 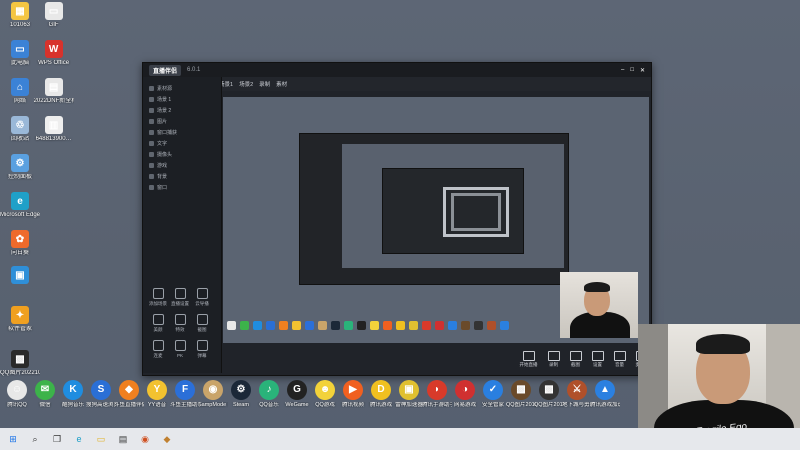 What do you see at coordinates (101, 390) in the screenshot?
I see `sogou-icon: S` at bounding box center [101, 390].